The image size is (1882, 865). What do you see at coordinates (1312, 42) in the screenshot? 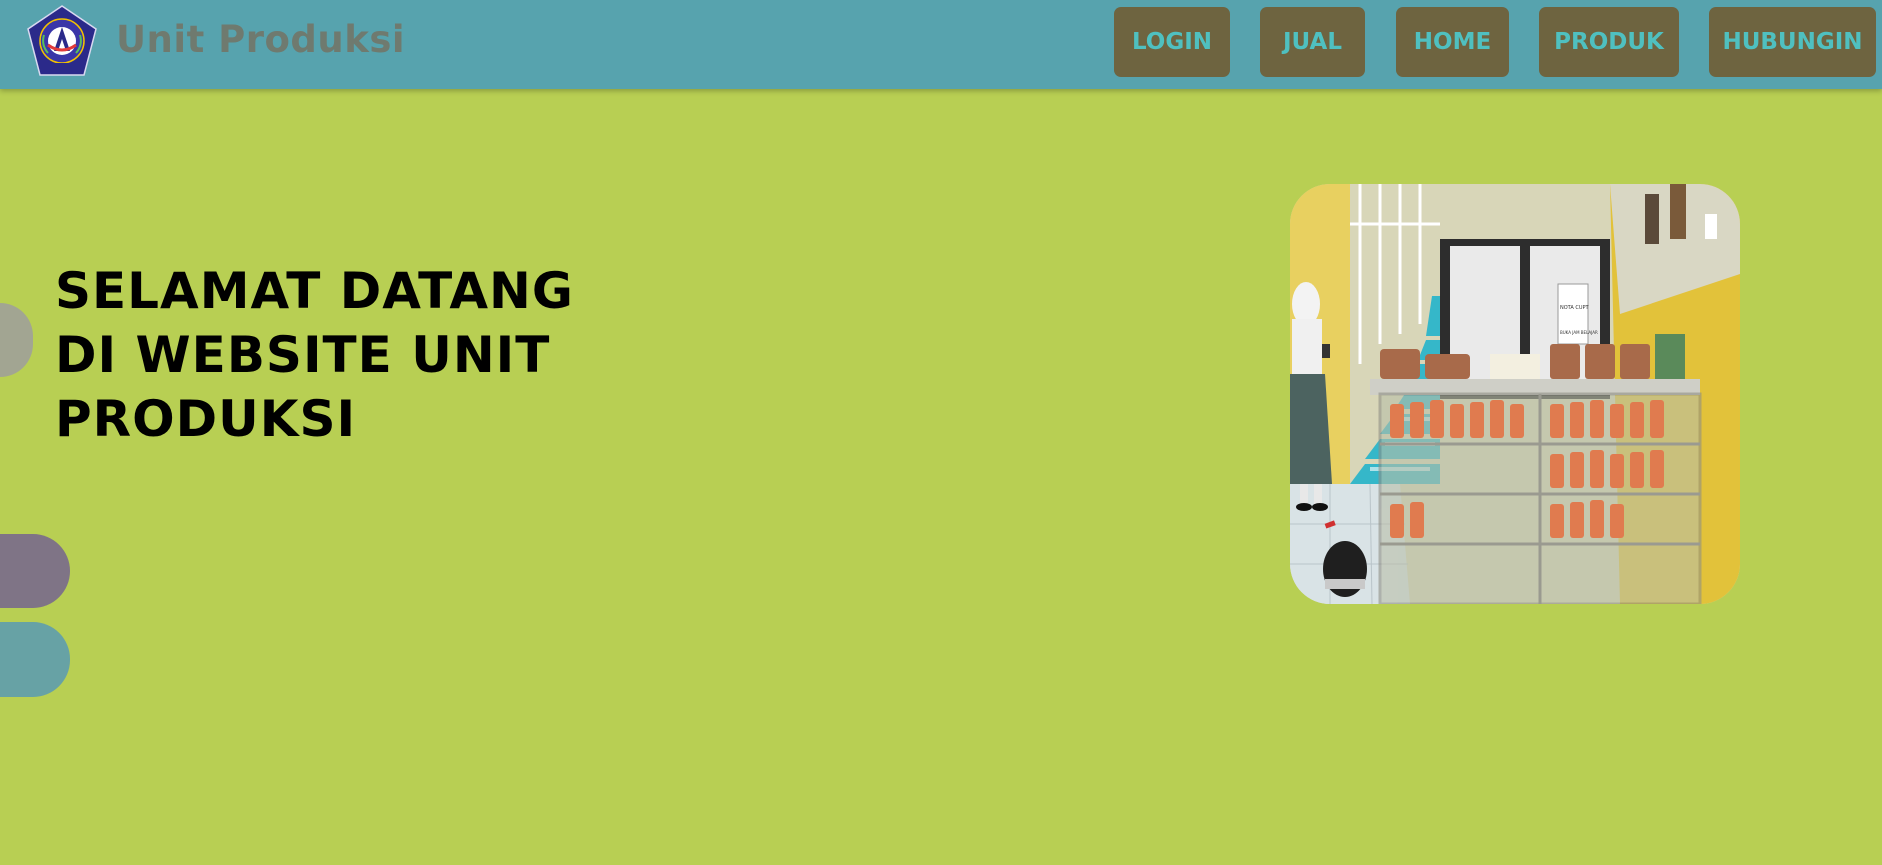
I see `nav-jual-button: JUAL` at bounding box center [1312, 42].